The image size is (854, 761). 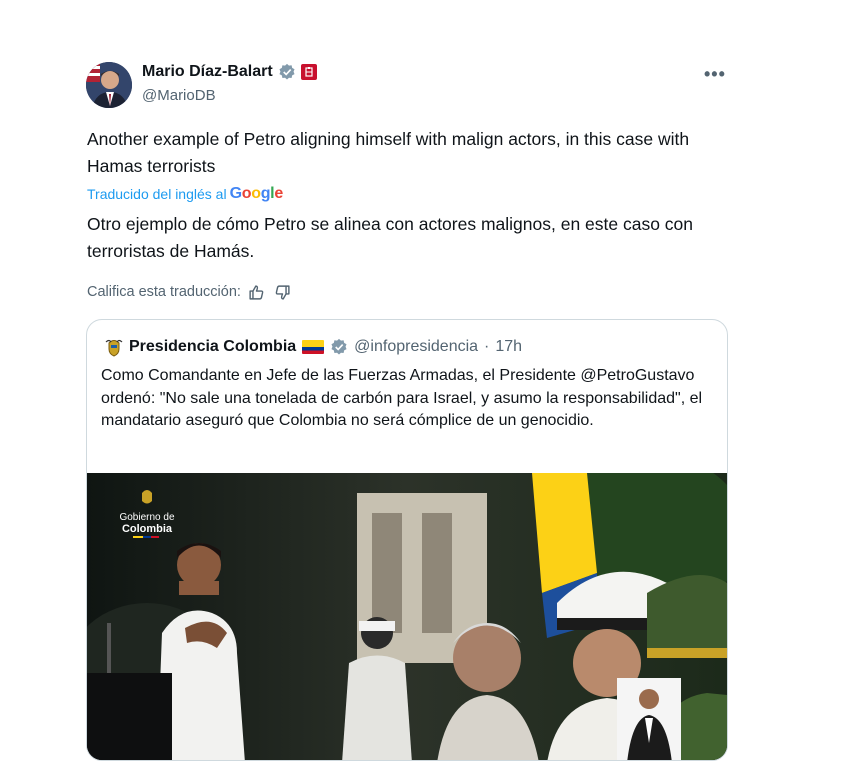 I want to click on author-avatar, so click(x=109, y=85).